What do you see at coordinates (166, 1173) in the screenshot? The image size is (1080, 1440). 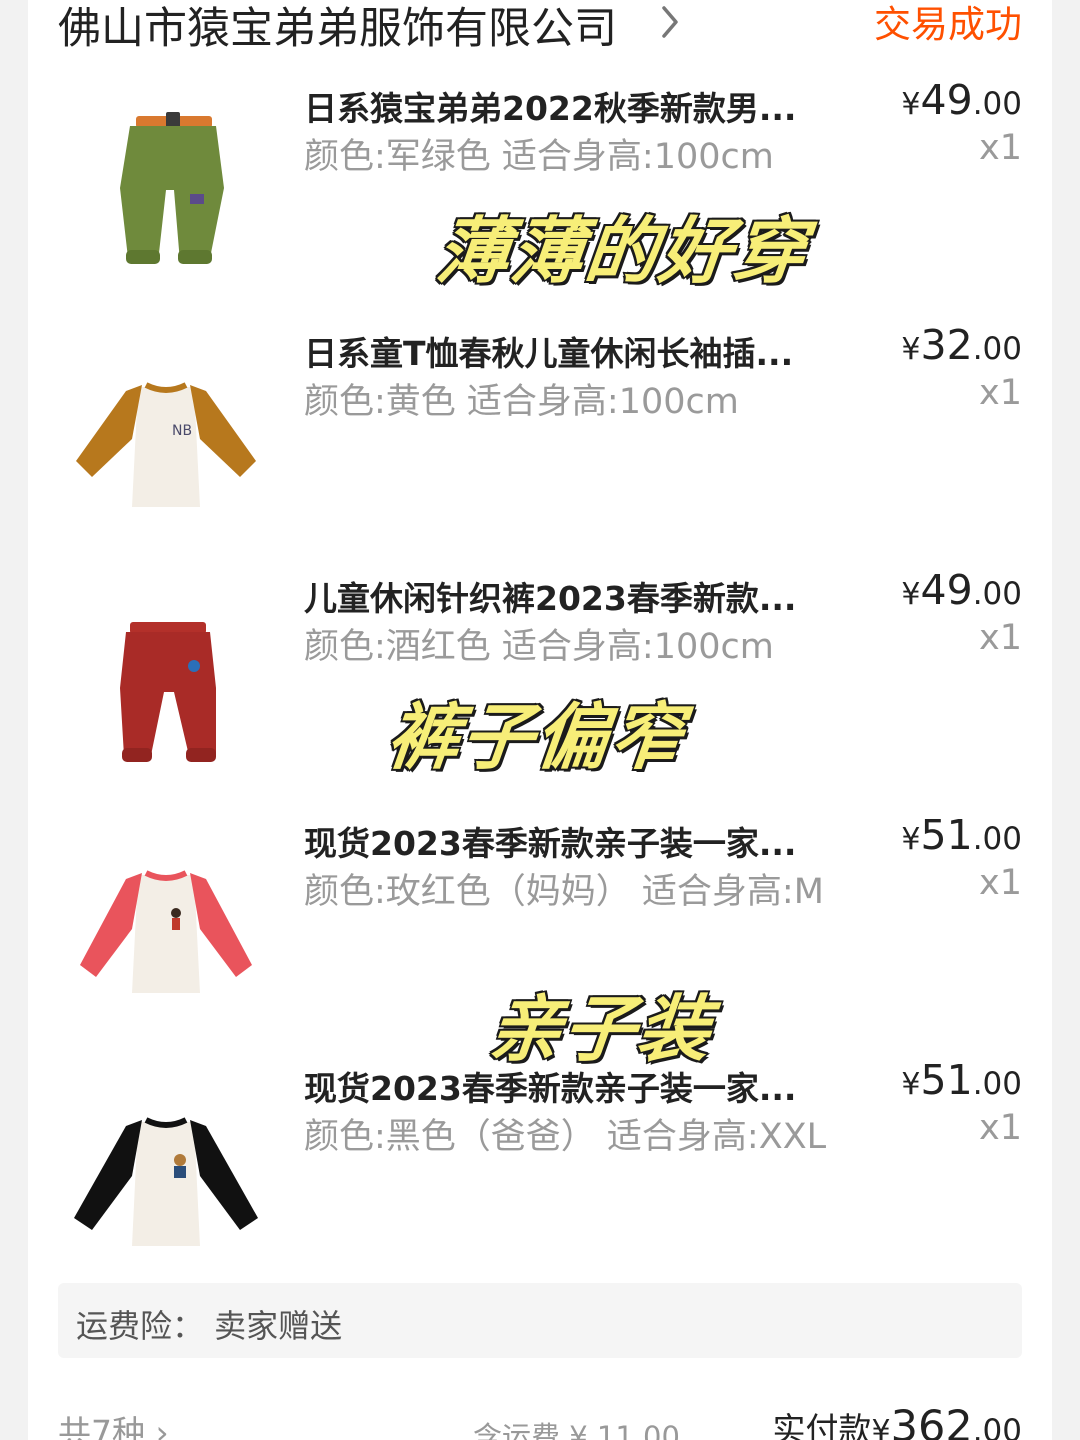 I see `black-raglan-tee-icon` at bounding box center [166, 1173].